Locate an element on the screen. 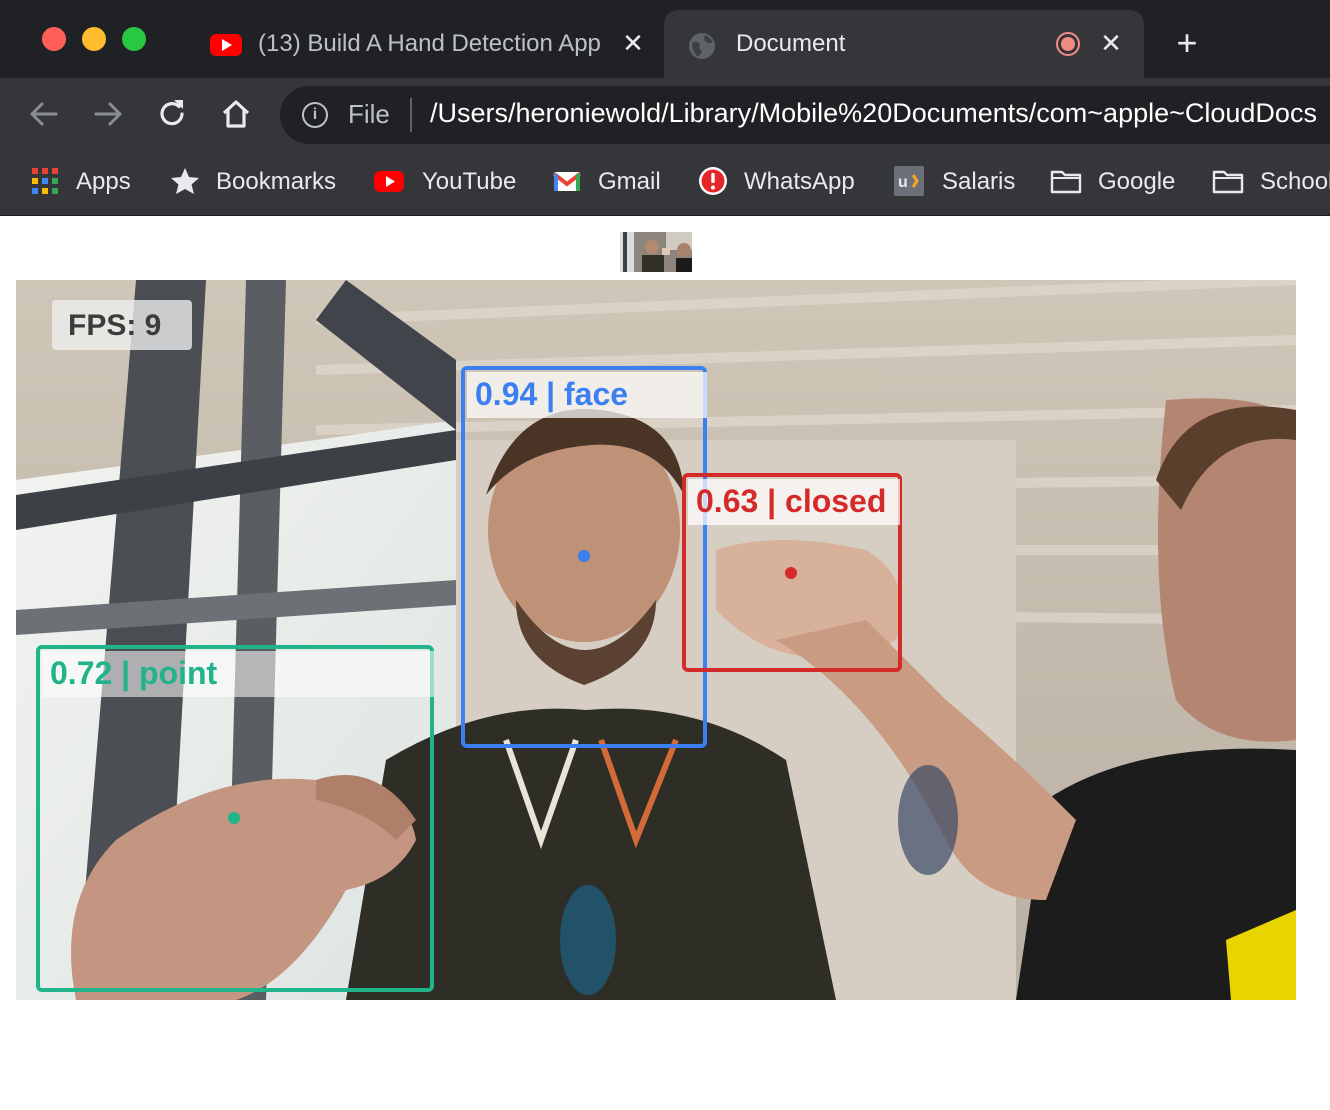 The image size is (1330, 1110). security-label: File is located at coordinates (369, 114).